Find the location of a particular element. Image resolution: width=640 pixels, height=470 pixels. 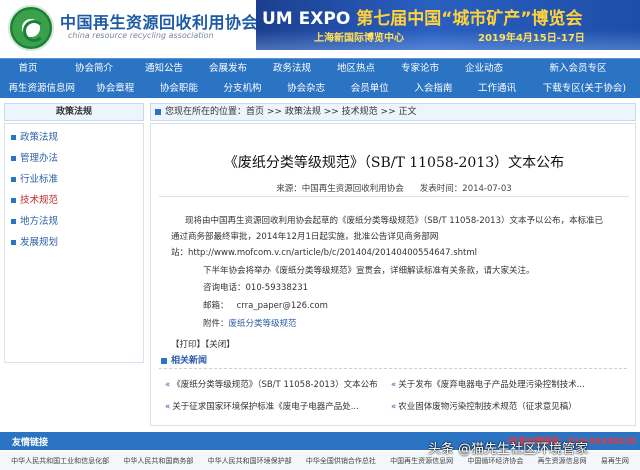

banner-venue: 上海新国际博览中心 is located at coordinates (359, 38).